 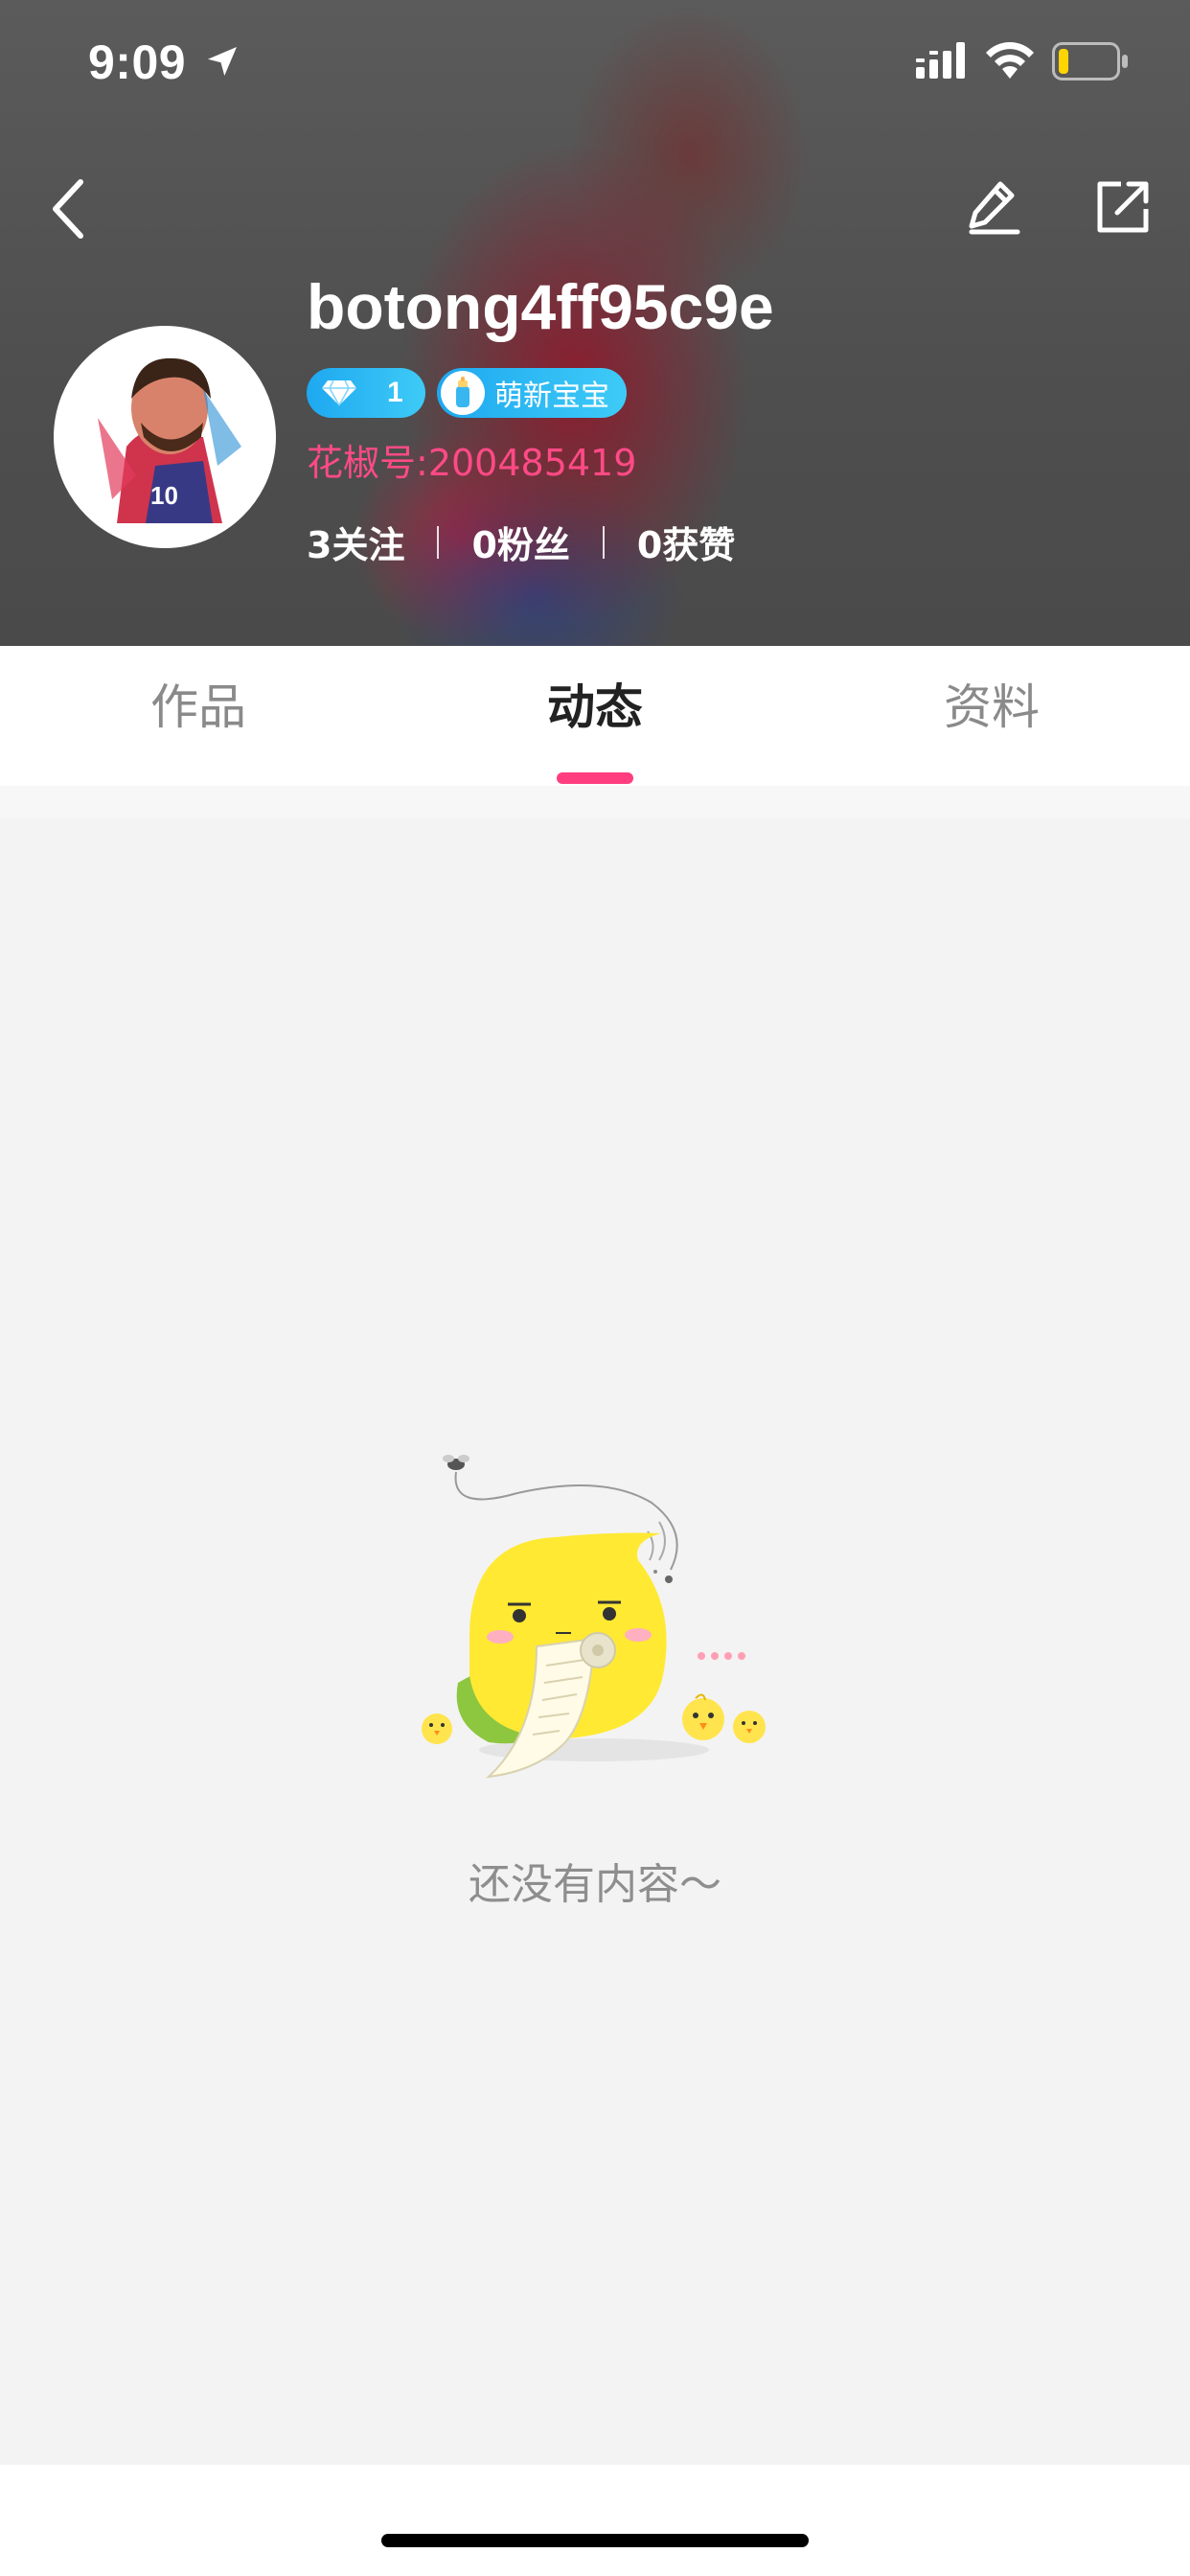 I want to click on bottom-safe-area, so click(x=595, y=2520).